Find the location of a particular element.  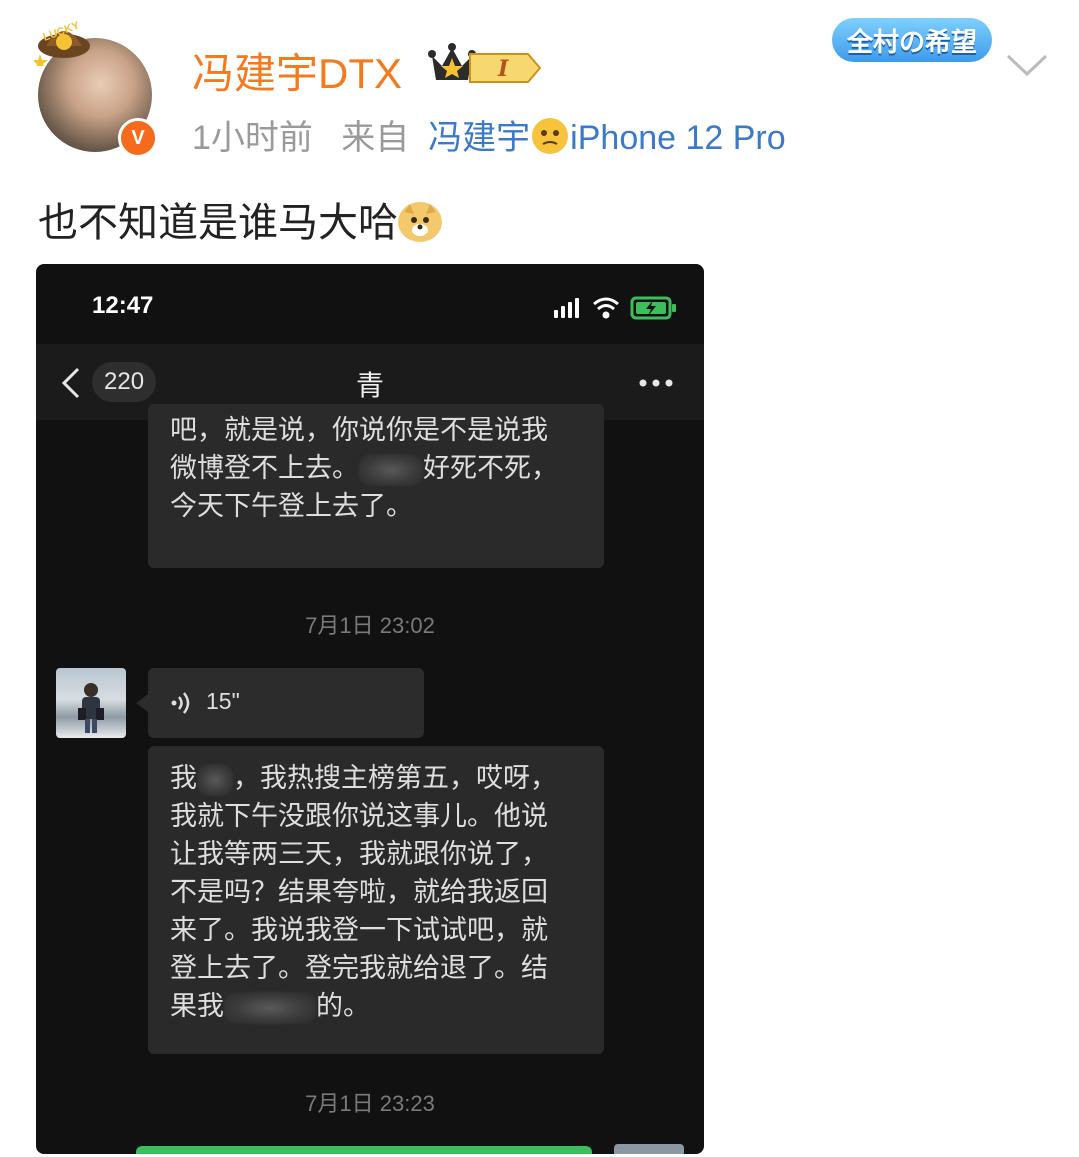

verified-badge: V is located at coordinates (138, 138).